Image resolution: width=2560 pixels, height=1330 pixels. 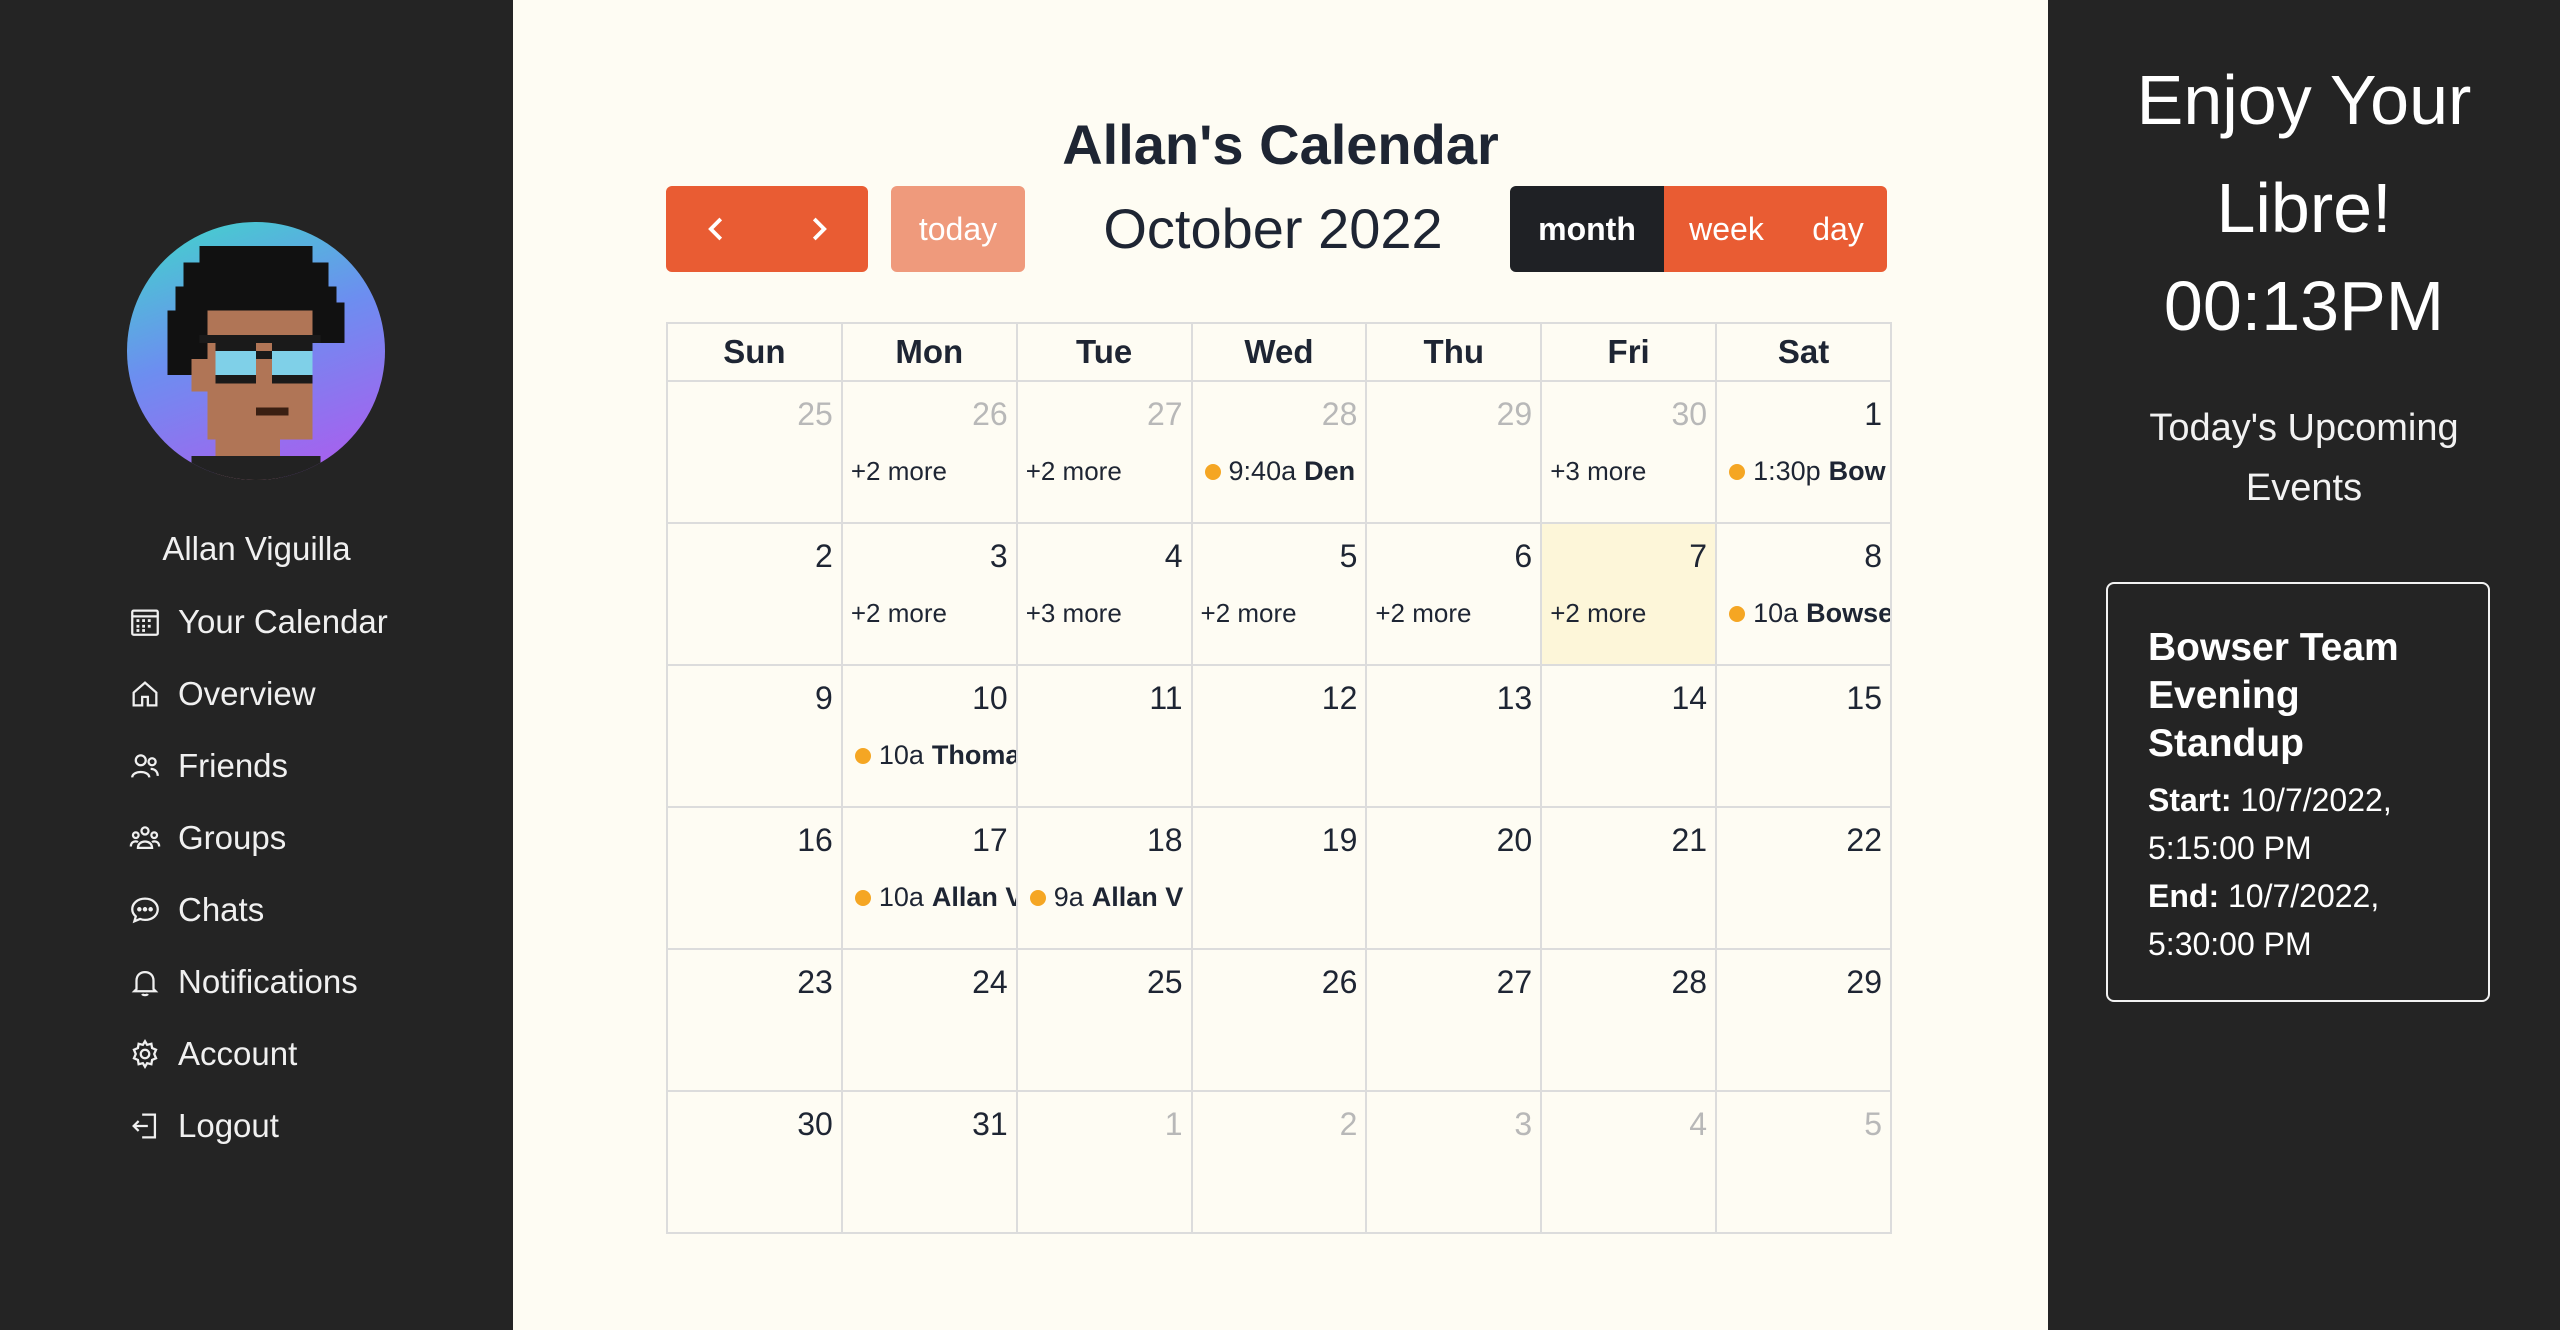 What do you see at coordinates (258, 838) in the screenshot?
I see `sidebar-item-groups: Groups` at bounding box center [258, 838].